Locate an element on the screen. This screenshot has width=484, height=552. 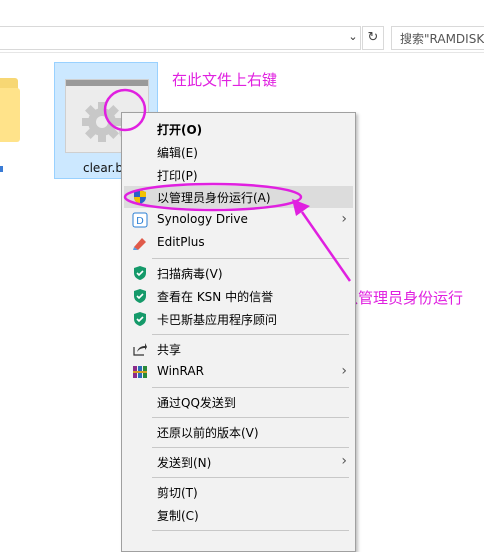
menu-item-label: 发送到(N) is located at coordinates (184, 463).